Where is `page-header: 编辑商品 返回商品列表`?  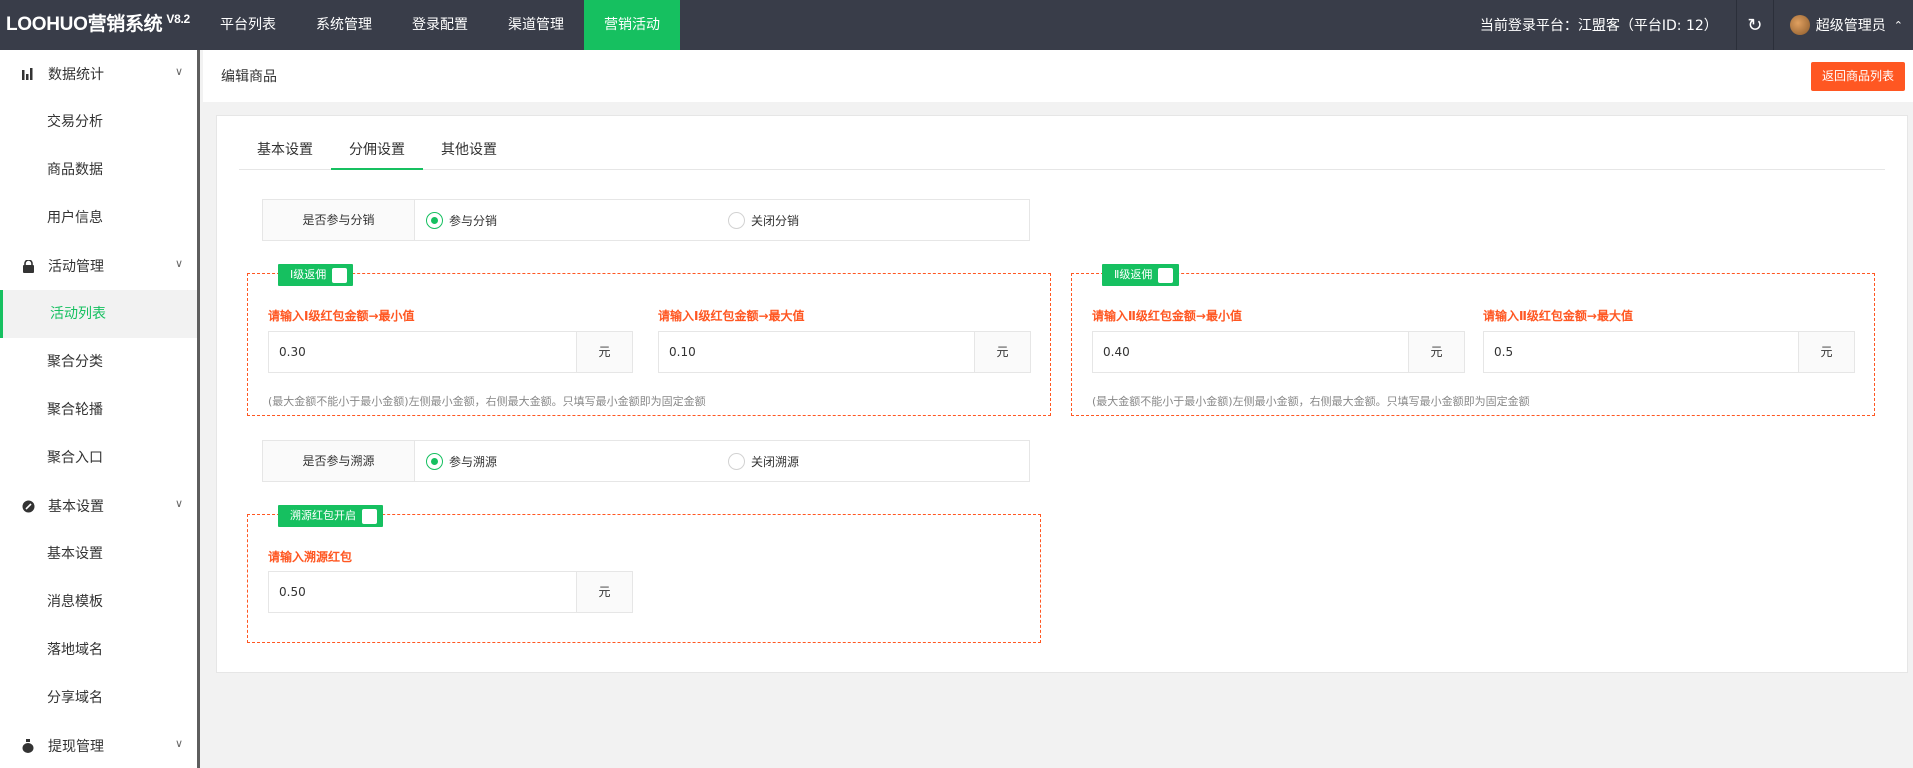
page-header: 编辑商品 返回商品列表 is located at coordinates (1058, 76).